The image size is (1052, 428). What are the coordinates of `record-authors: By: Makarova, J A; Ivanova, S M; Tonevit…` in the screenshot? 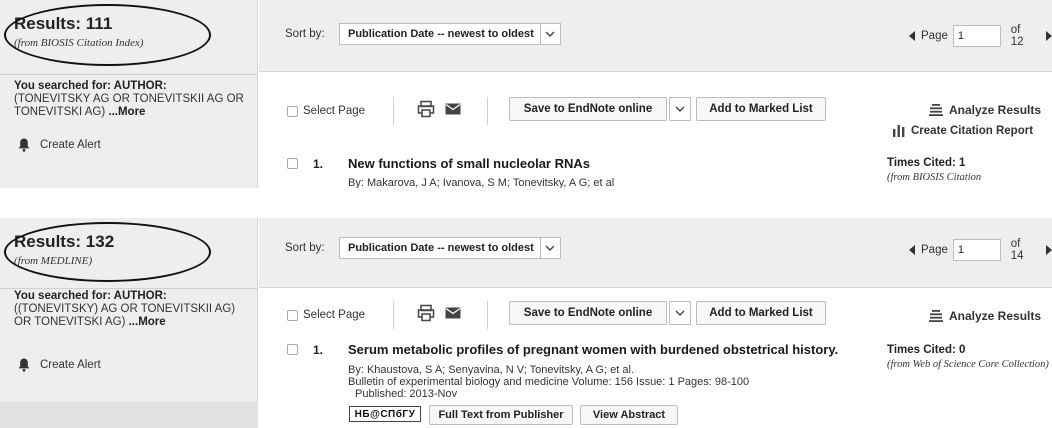 It's located at (481, 182).